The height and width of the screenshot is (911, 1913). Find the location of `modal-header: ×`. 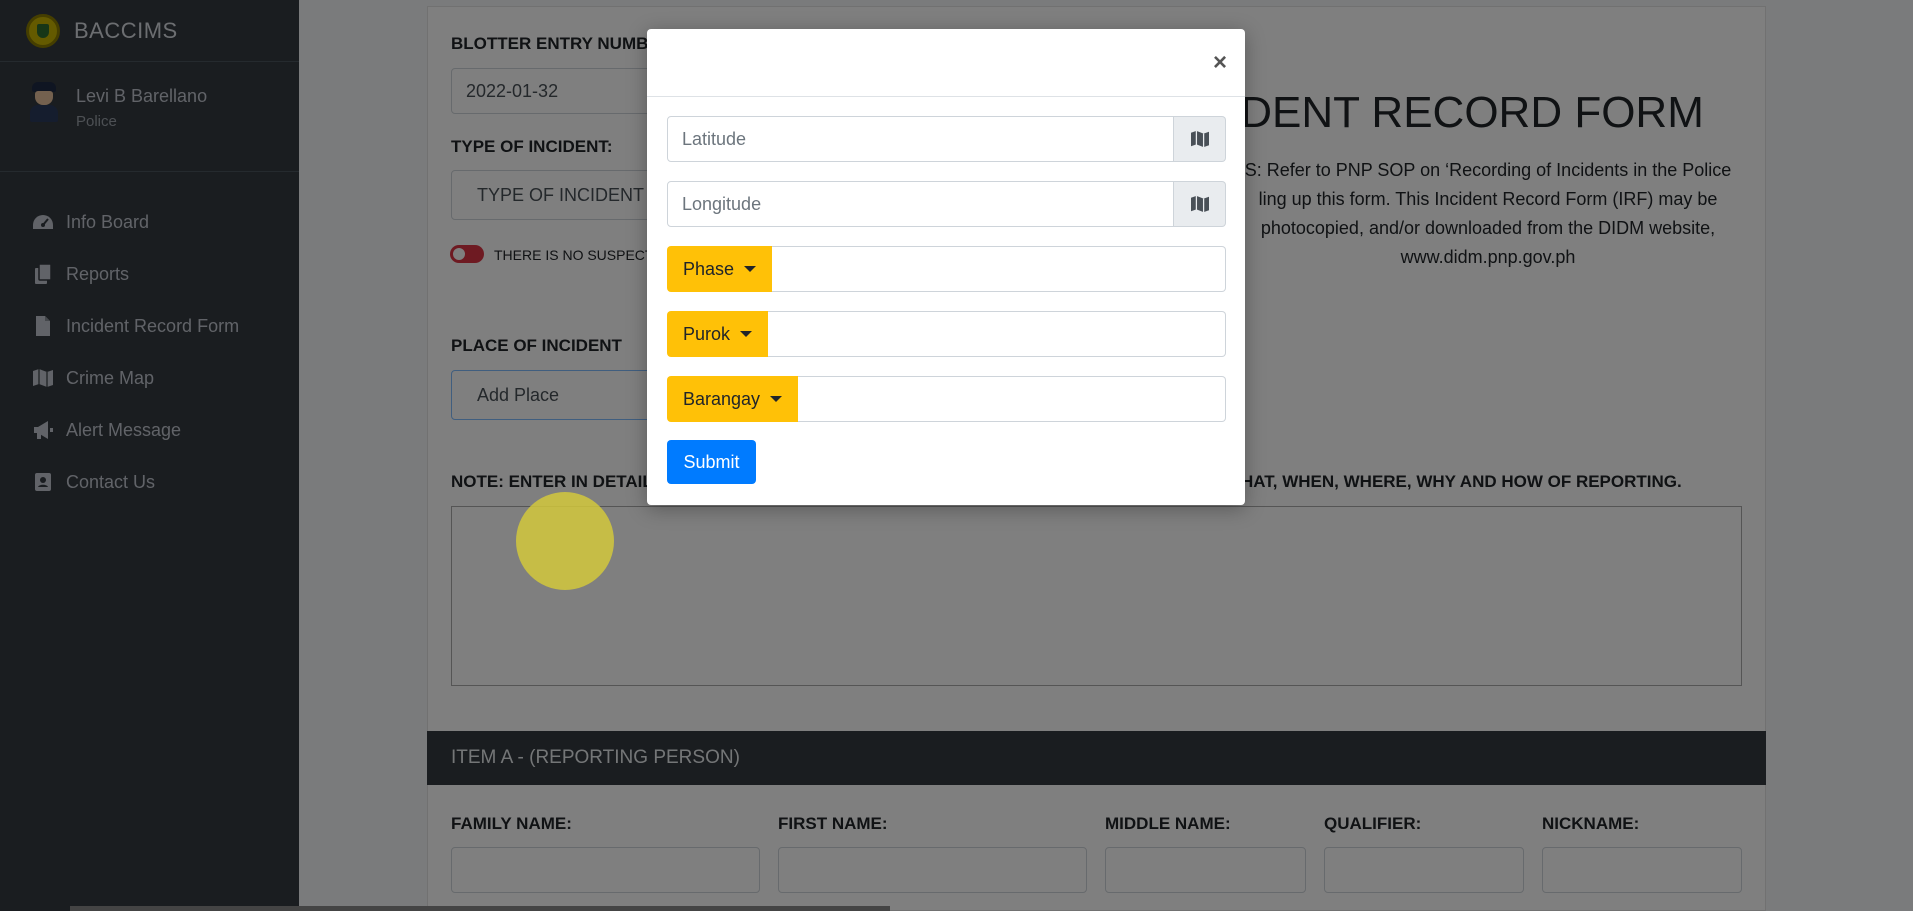

modal-header: × is located at coordinates (946, 63).